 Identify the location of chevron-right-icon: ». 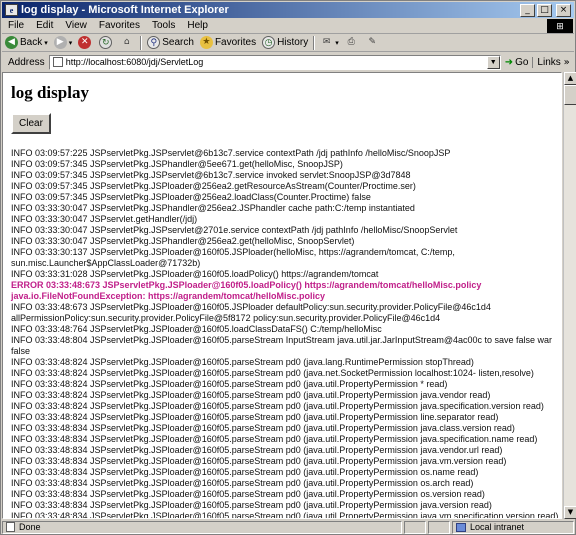
(566, 62).